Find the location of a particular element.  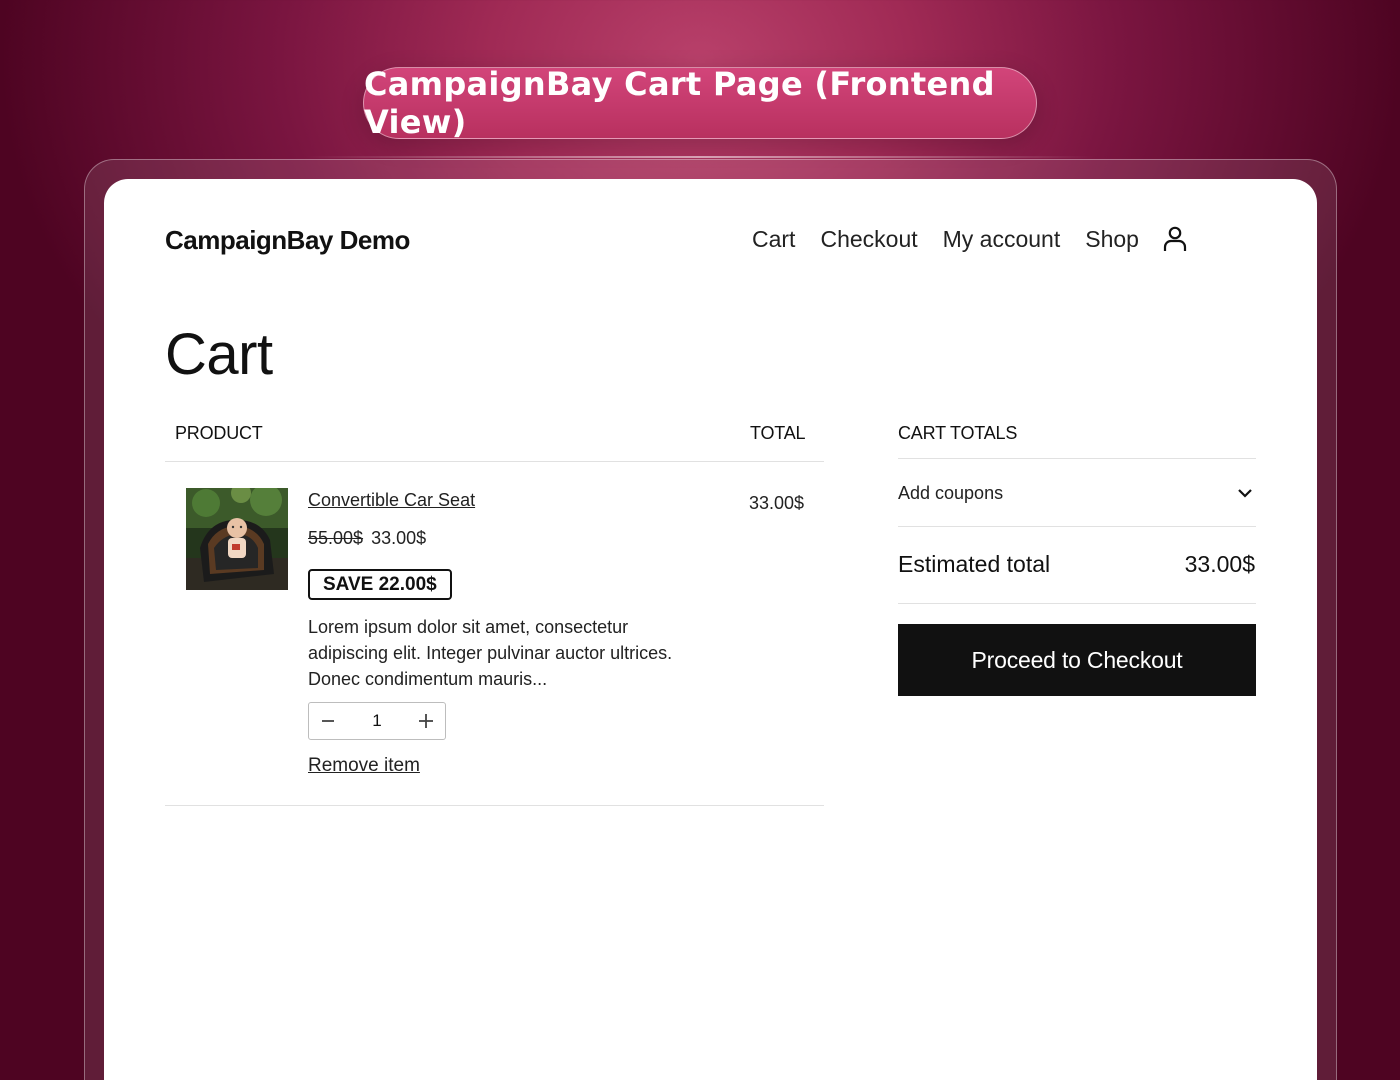

proceed-to-checkout-button: Proceed to Checkout is located at coordinates (1077, 660).